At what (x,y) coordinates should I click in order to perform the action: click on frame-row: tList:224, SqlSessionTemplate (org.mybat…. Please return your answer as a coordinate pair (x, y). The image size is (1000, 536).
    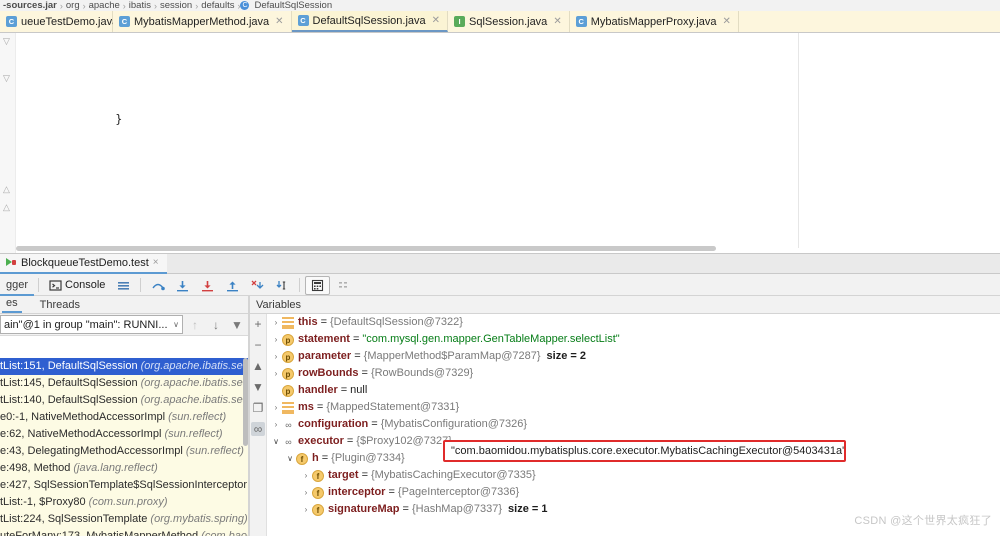
    Looking at the image, I should click on (124, 519).